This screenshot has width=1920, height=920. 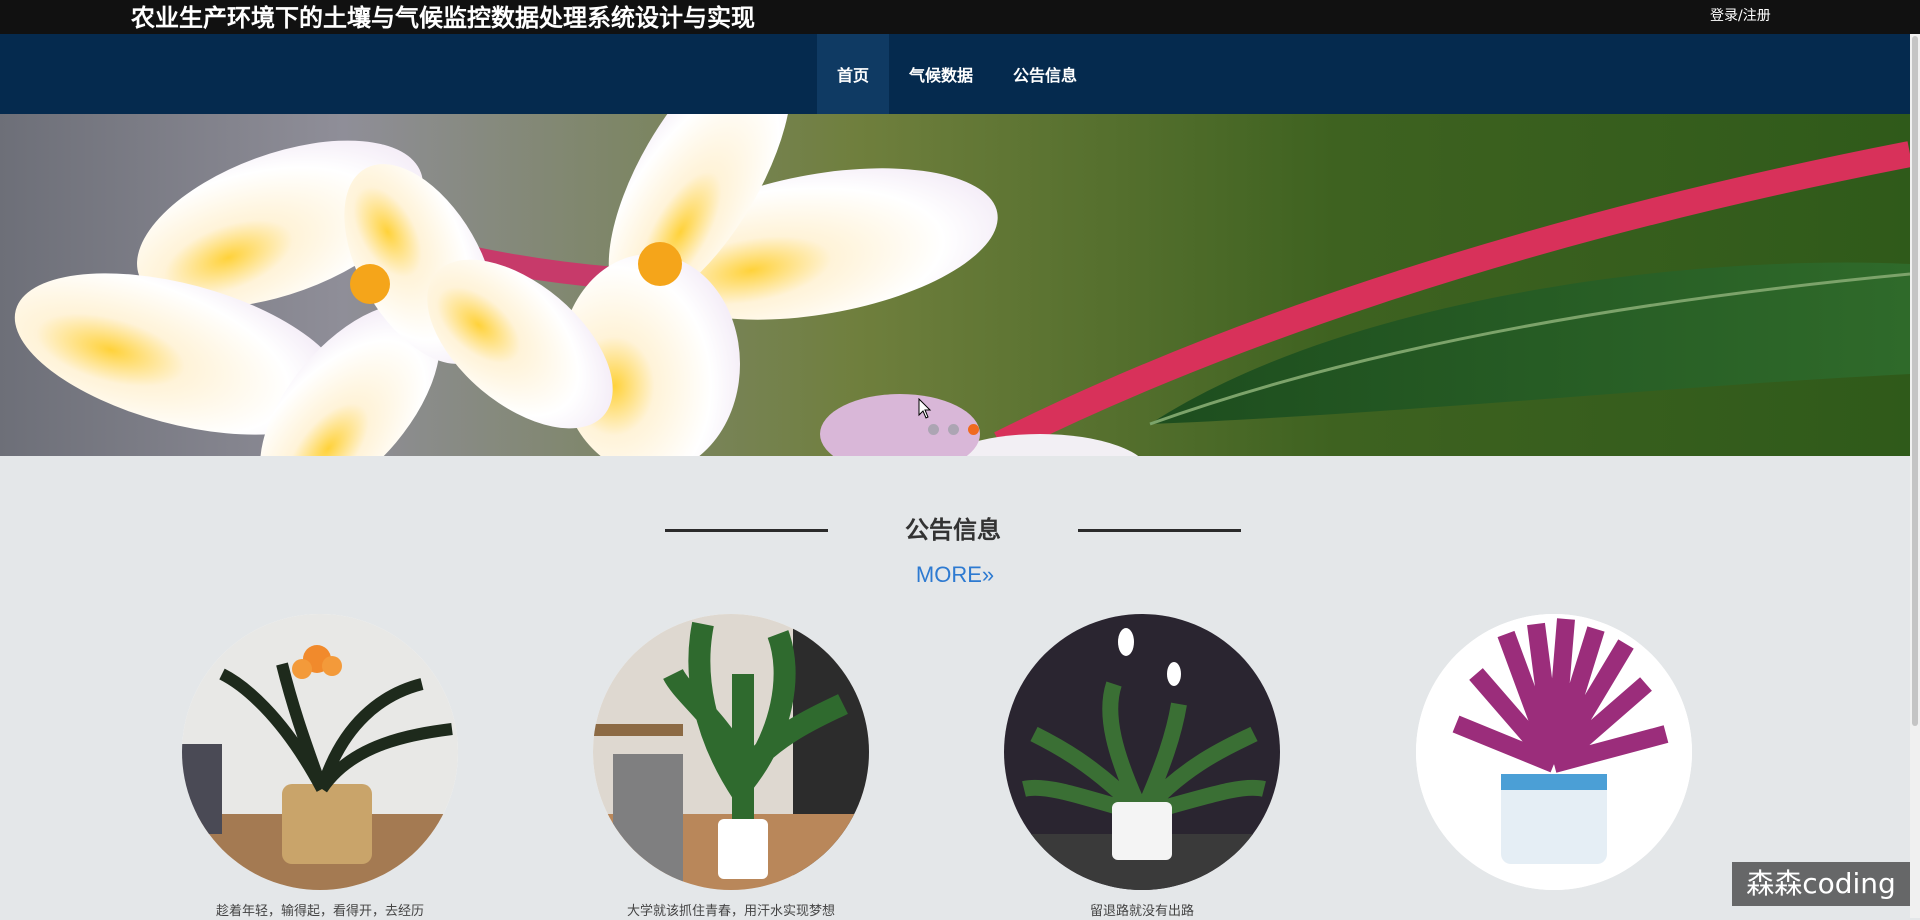 I want to click on announcement-card: 大学就该抓住青春，用汗水实现梦想, so click(x=731, y=767).